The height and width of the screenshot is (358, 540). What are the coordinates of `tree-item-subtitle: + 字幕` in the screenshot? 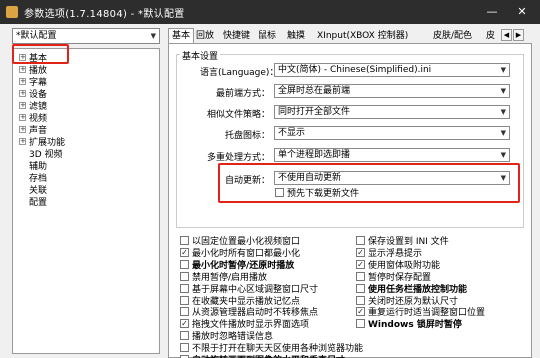 It's located at (33, 83).